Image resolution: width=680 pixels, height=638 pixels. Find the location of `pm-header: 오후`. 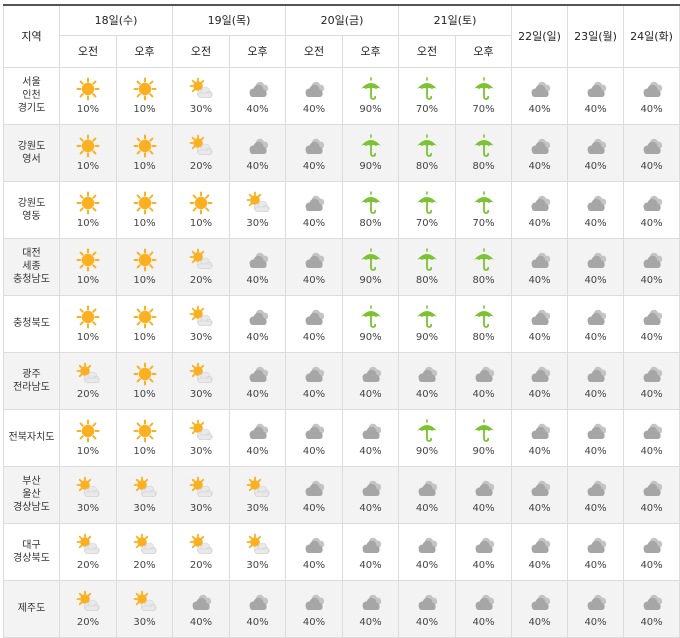

pm-header: 오후 is located at coordinates (371, 51).